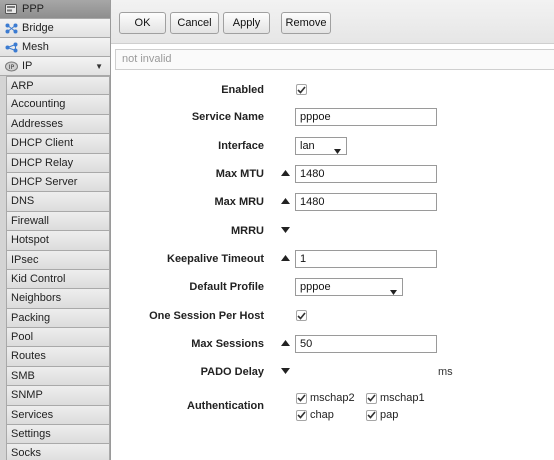 This screenshot has height=460, width=554. Describe the element at coordinates (402, 398) in the screenshot. I see `mschap1-label: mschap1` at that location.